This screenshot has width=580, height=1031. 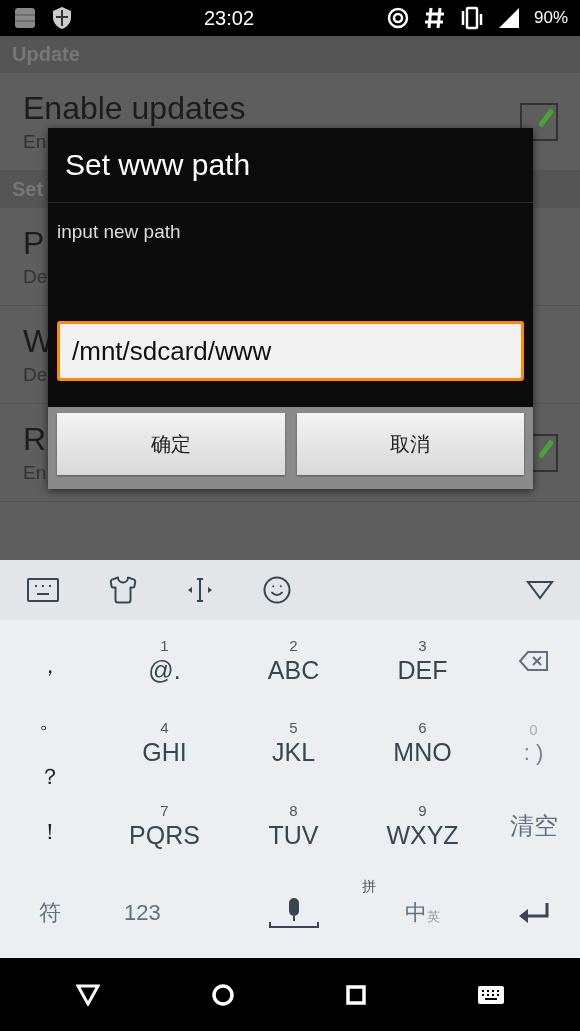 What do you see at coordinates (171, 444) in the screenshot?
I see `ok-button: 确定` at bounding box center [171, 444].